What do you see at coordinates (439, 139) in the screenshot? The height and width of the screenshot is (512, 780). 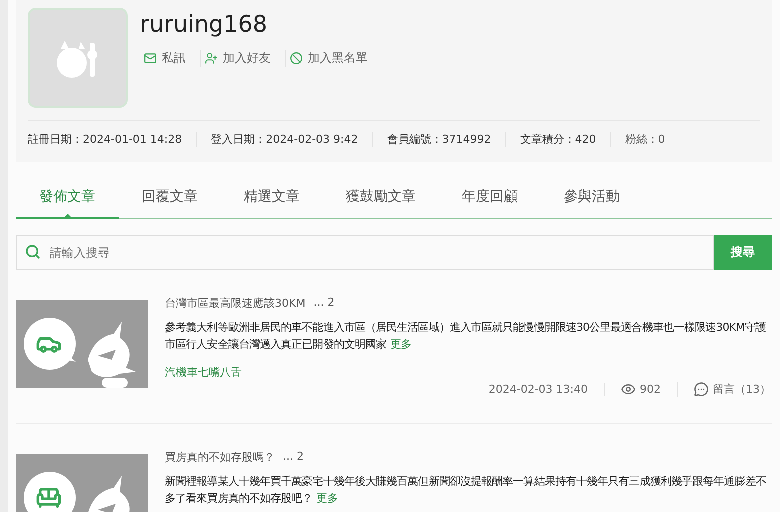 I see `profile-stat: 會員編號：3714992` at bounding box center [439, 139].